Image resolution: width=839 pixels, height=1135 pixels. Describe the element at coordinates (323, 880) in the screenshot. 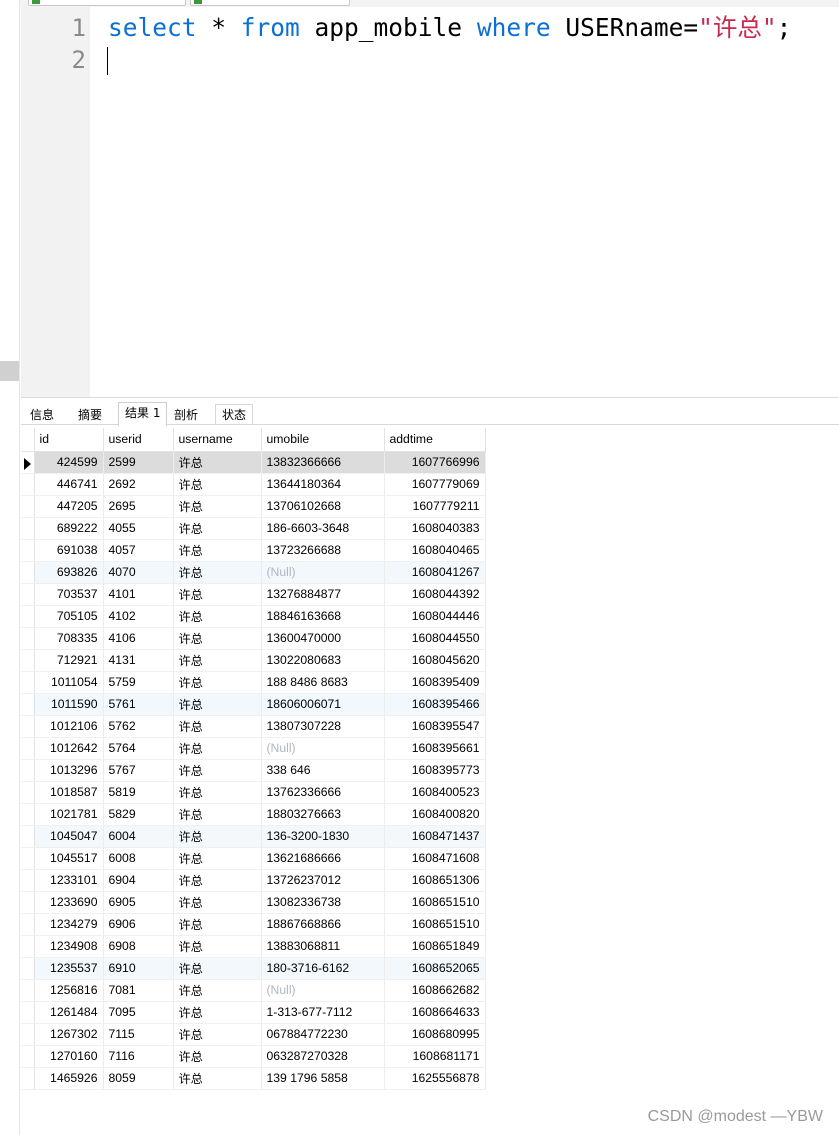

I see `cell-umobile: 13726237012` at that location.